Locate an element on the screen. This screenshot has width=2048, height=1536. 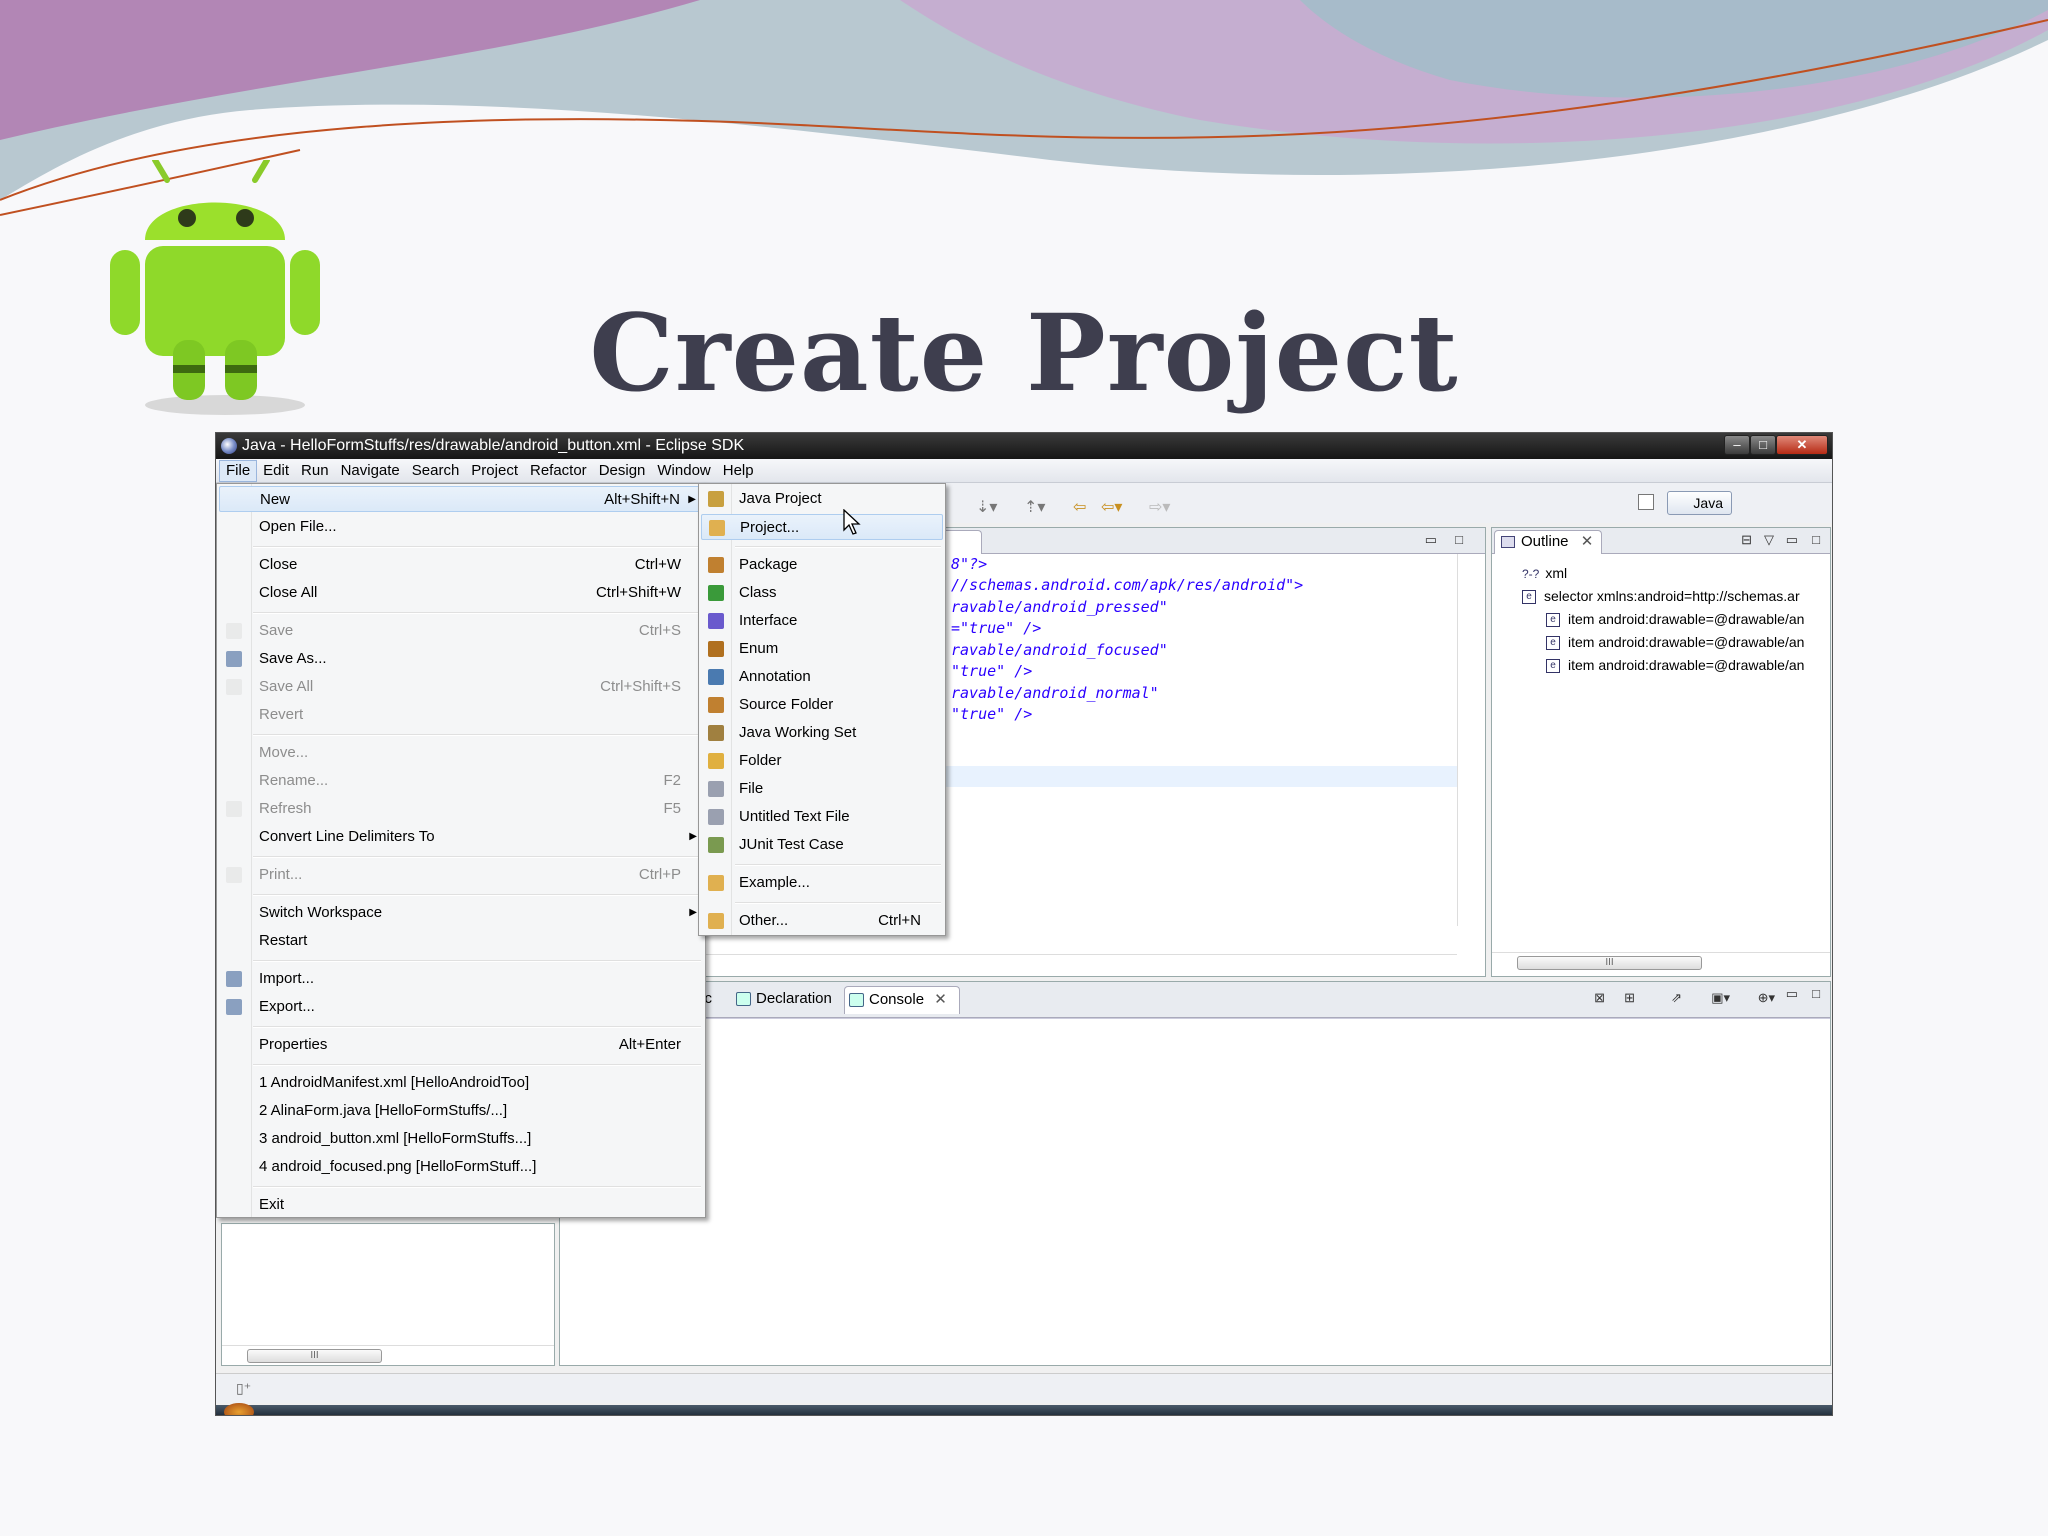
tab-console: Console ✕ is located at coordinates (902, 1000).